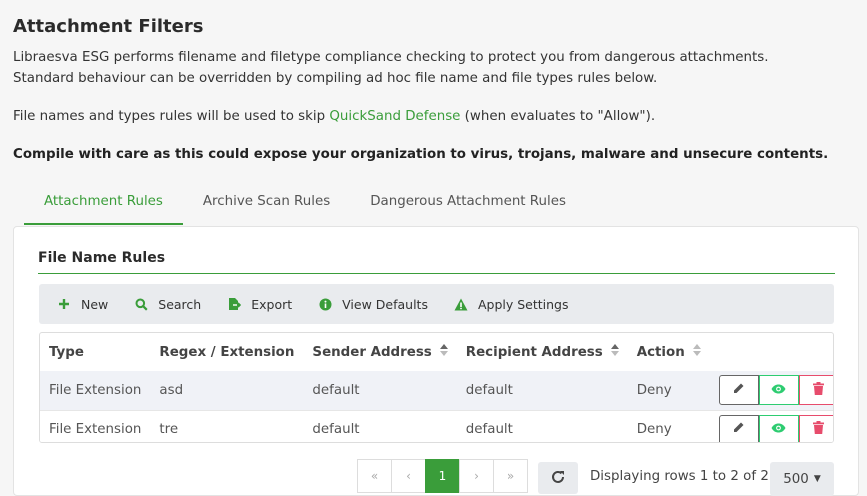 This screenshot has height=496, width=867. I want to click on warning-icon, so click(461, 304).